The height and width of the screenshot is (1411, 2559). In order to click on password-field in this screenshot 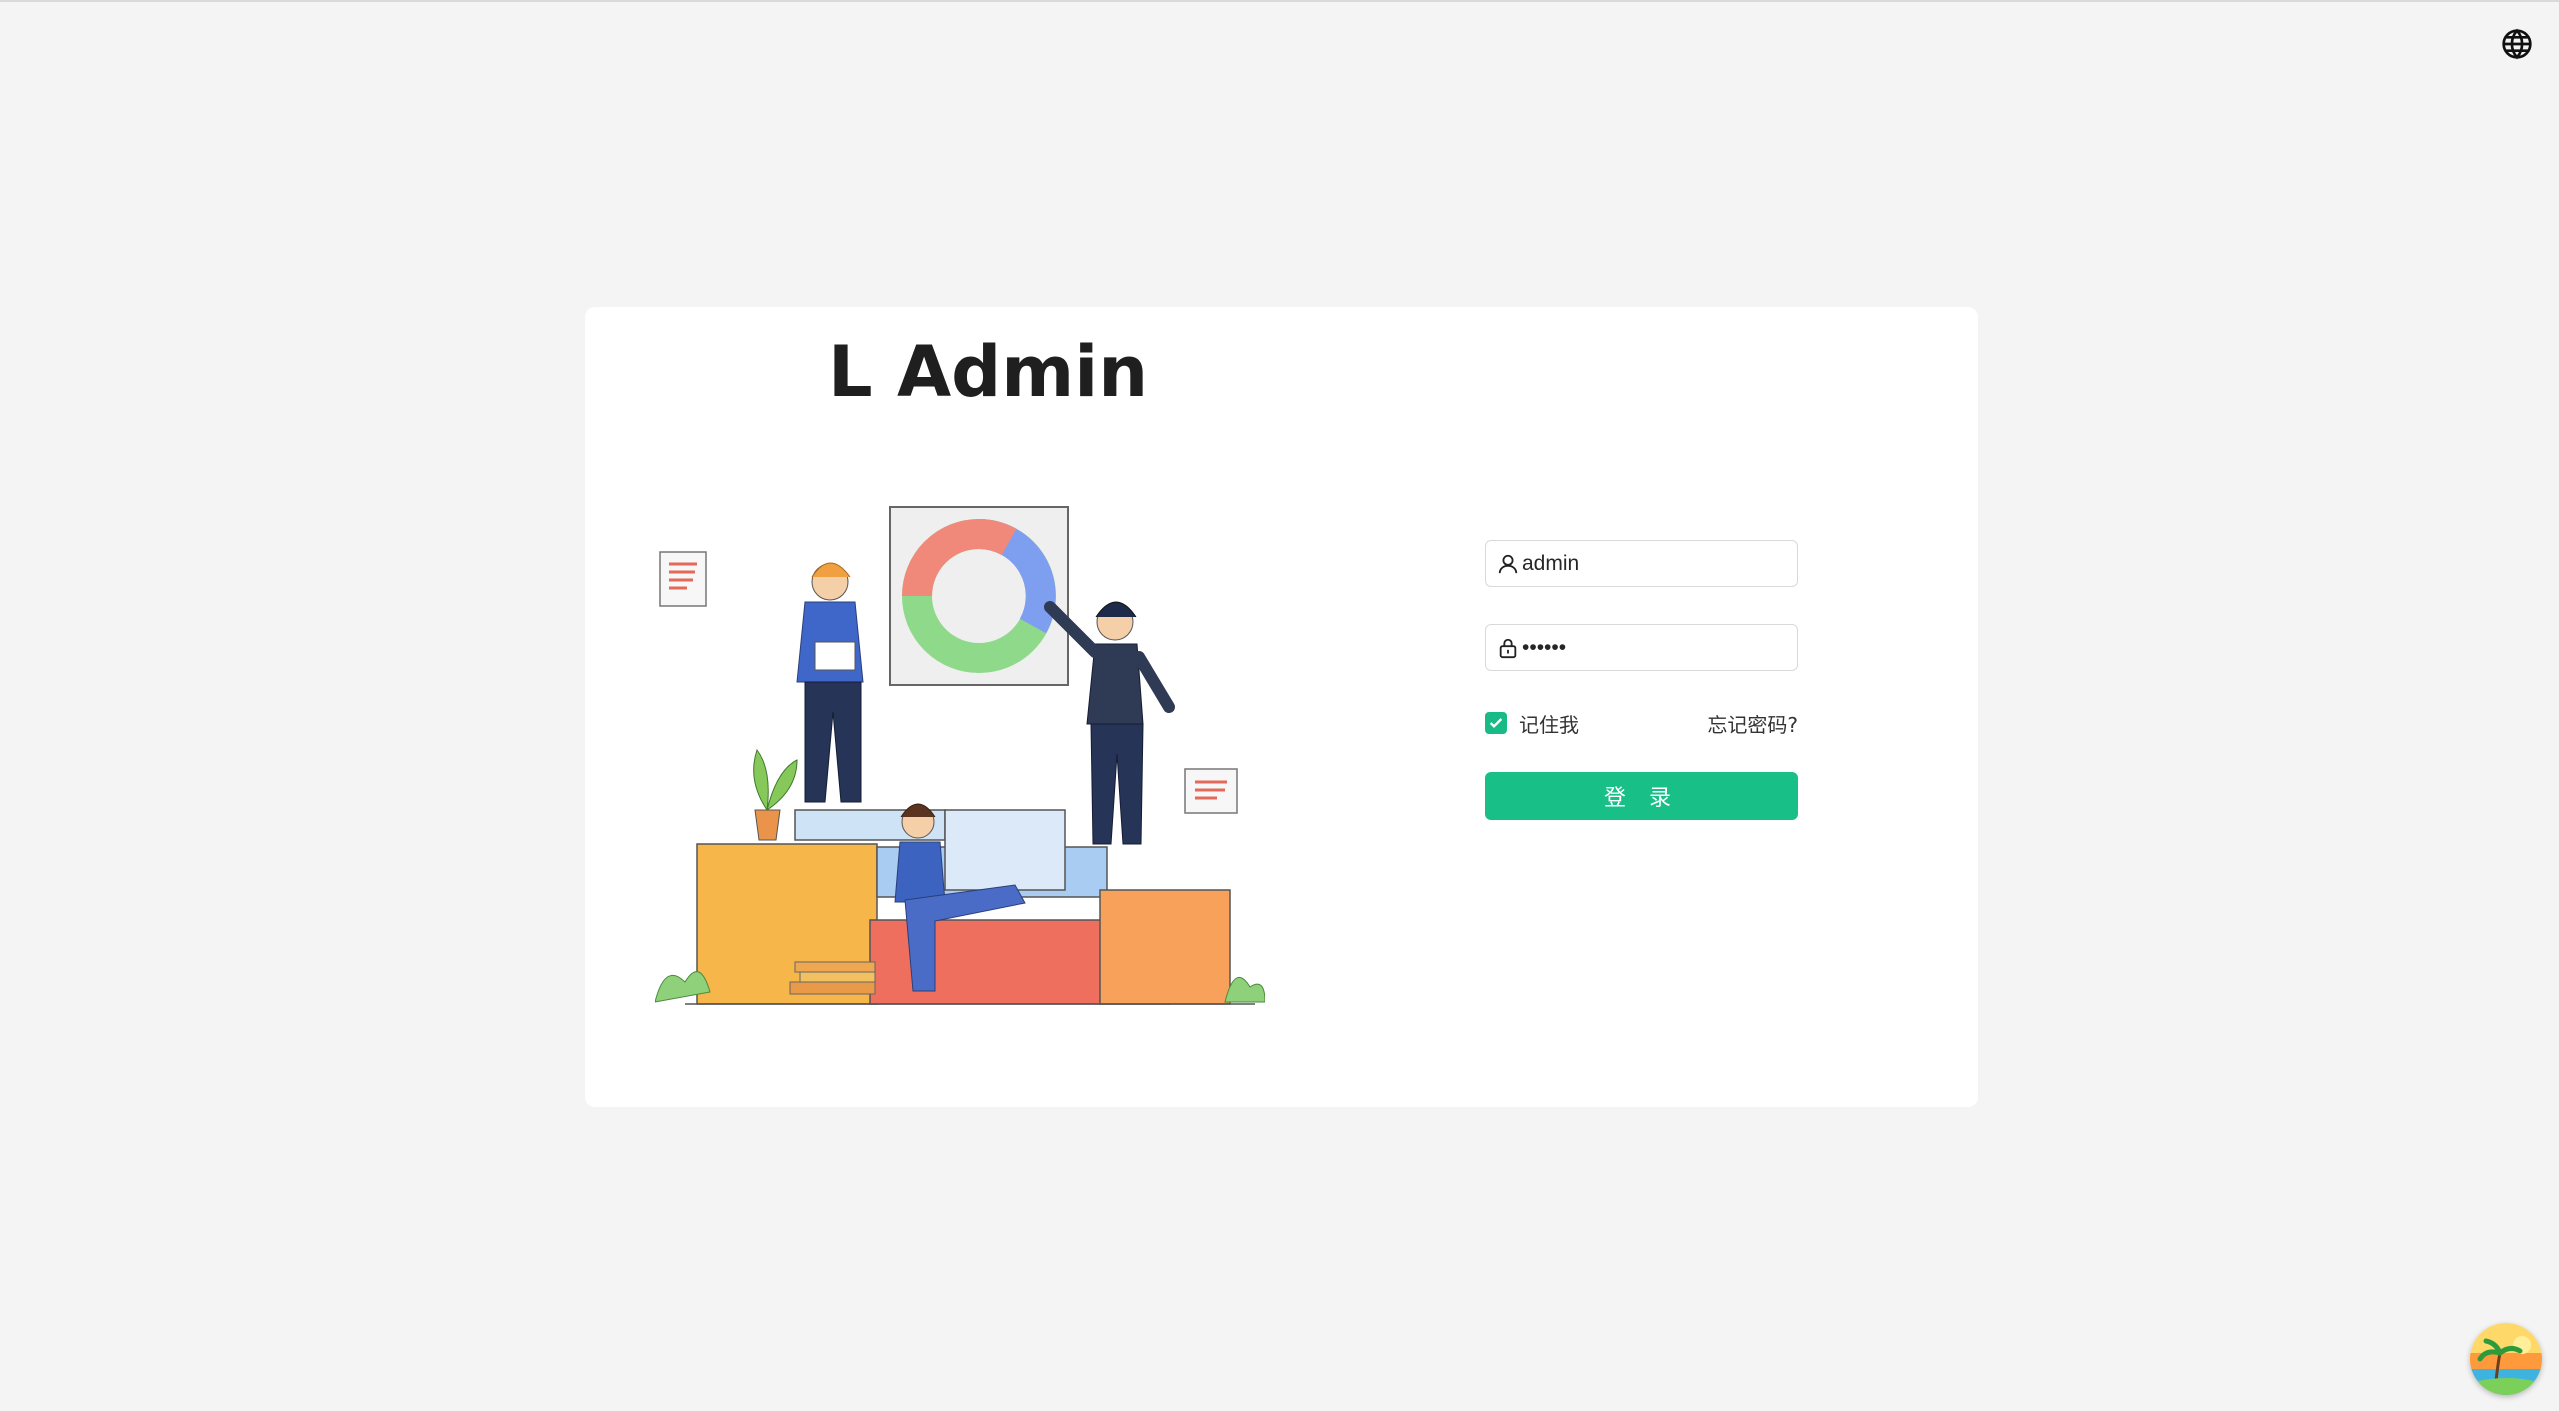, I will do `click(1641, 647)`.